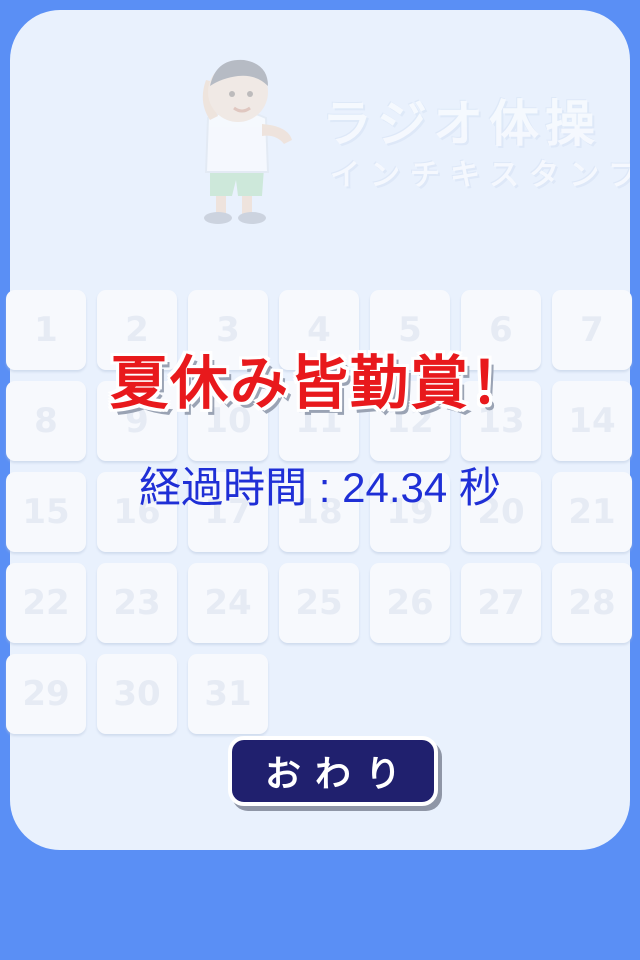 The height and width of the screenshot is (960, 640). What do you see at coordinates (592, 603) in the screenshot?
I see `day-cell: 28` at bounding box center [592, 603].